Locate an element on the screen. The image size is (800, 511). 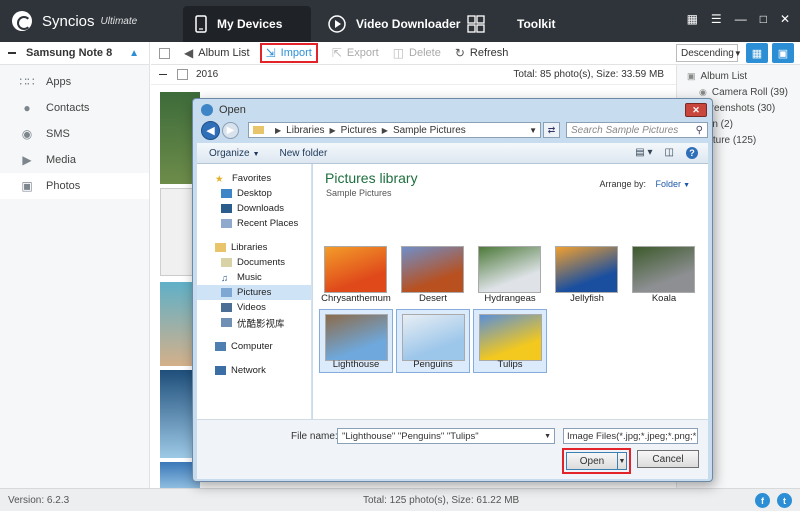
file-tile: Koala is located at coordinates (664, 274).